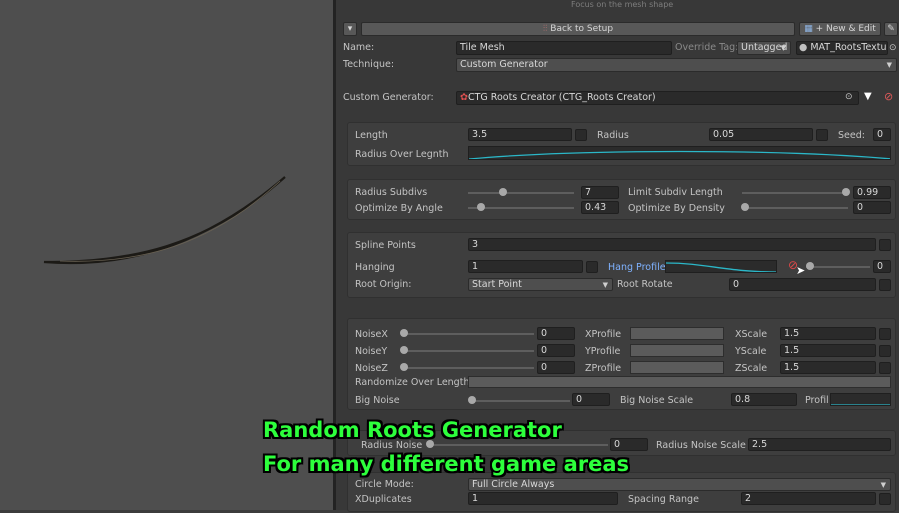 This screenshot has width=899, height=513. What do you see at coordinates (404, 350) in the screenshot?
I see `noisey-slider-handle` at bounding box center [404, 350].